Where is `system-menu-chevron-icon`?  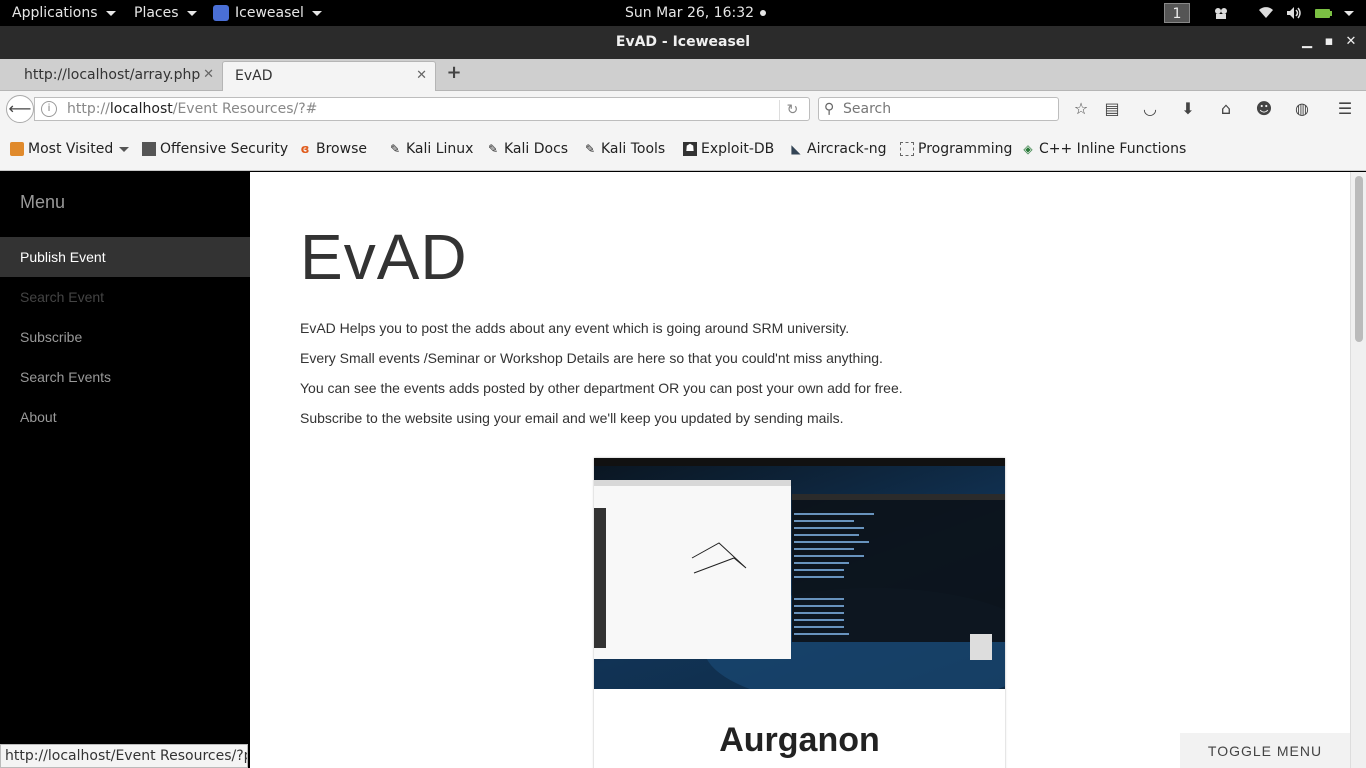 system-menu-chevron-icon is located at coordinates (1349, 13).